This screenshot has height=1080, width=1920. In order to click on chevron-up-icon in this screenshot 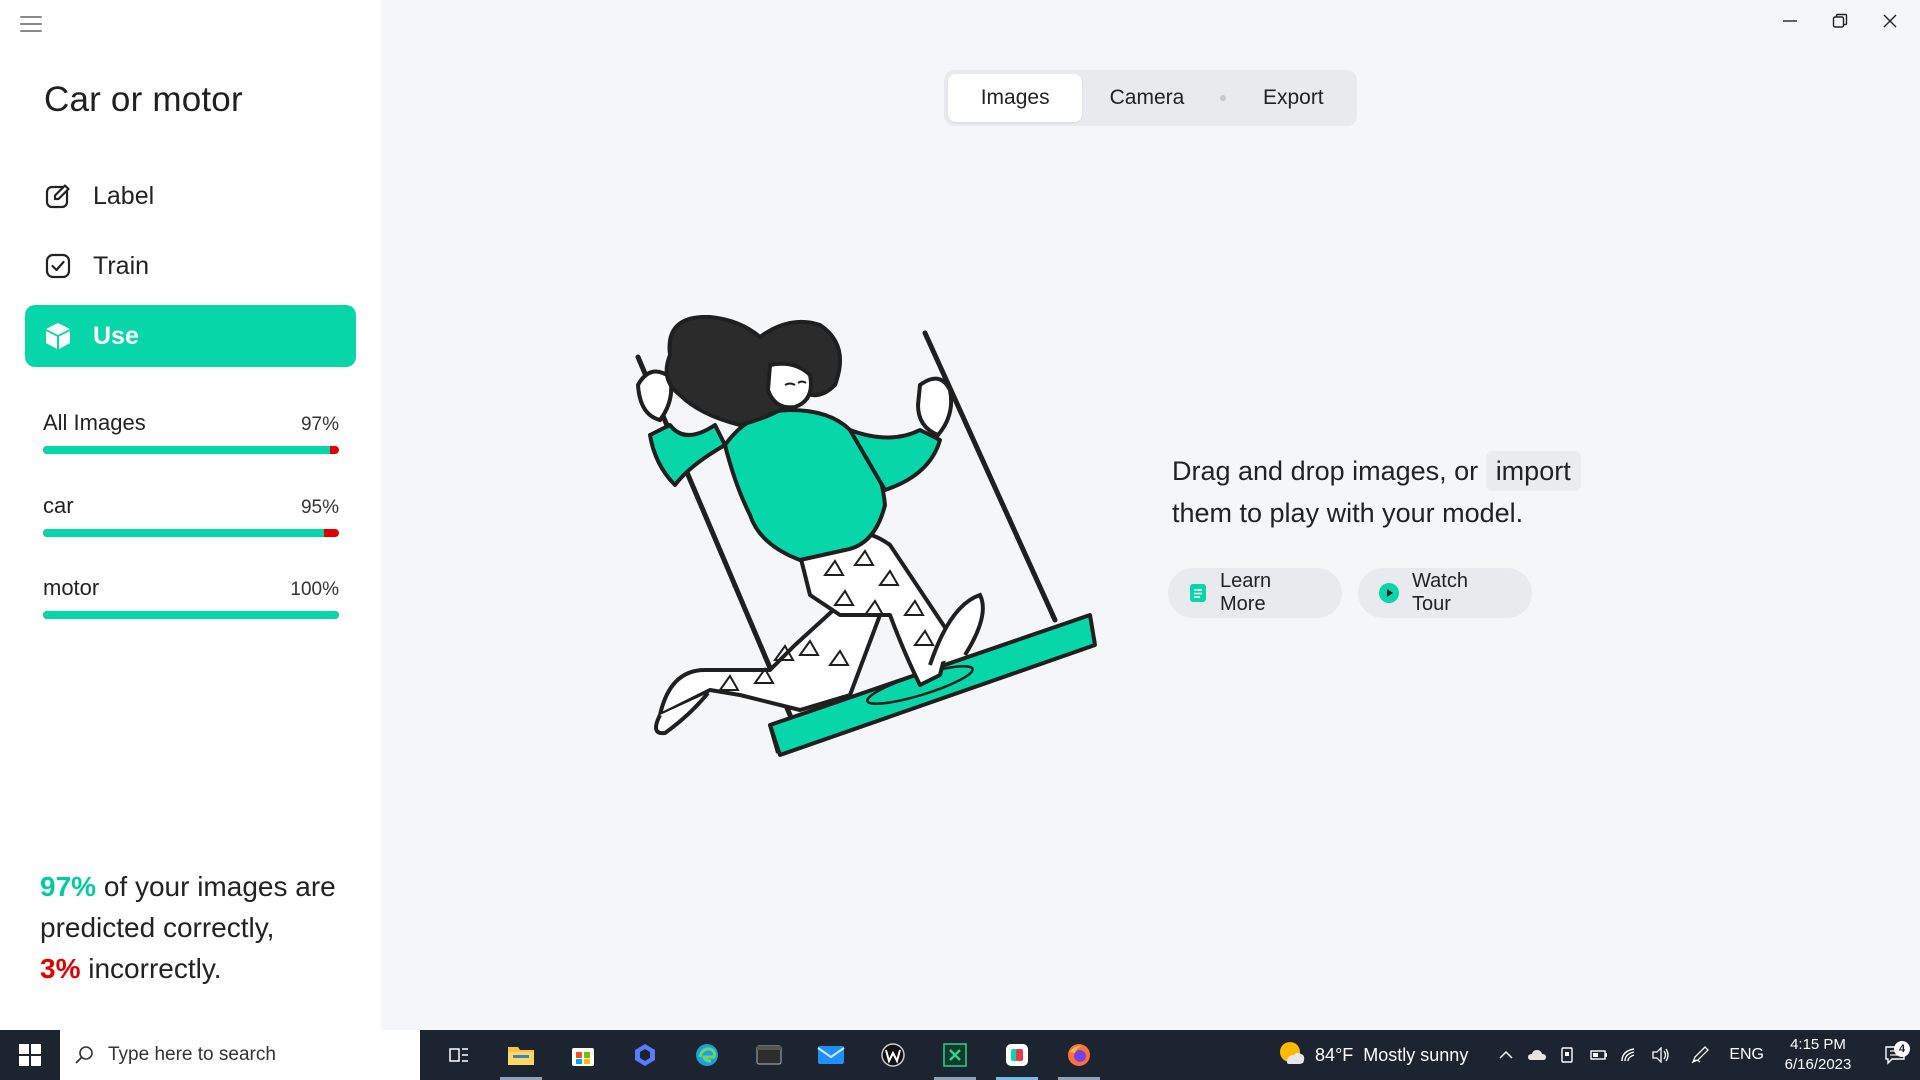, I will do `click(1506, 1054)`.